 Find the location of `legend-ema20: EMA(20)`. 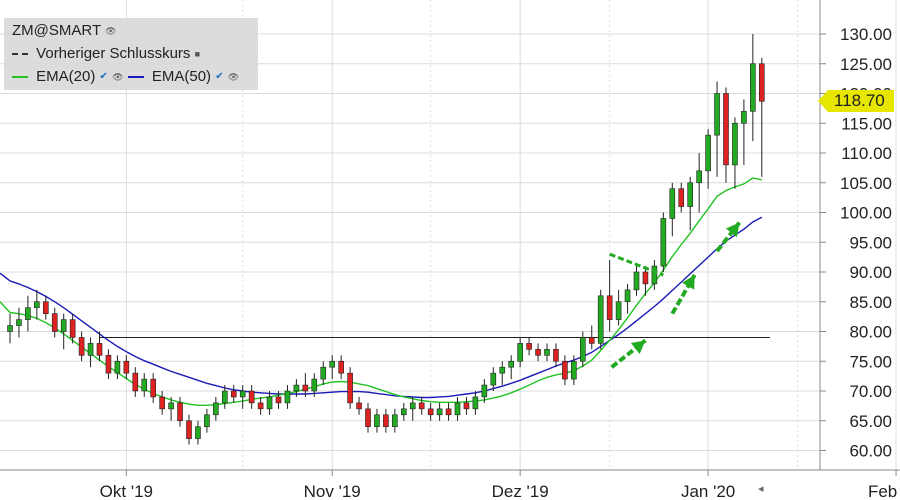

legend-ema20: EMA(20) is located at coordinates (66, 76).